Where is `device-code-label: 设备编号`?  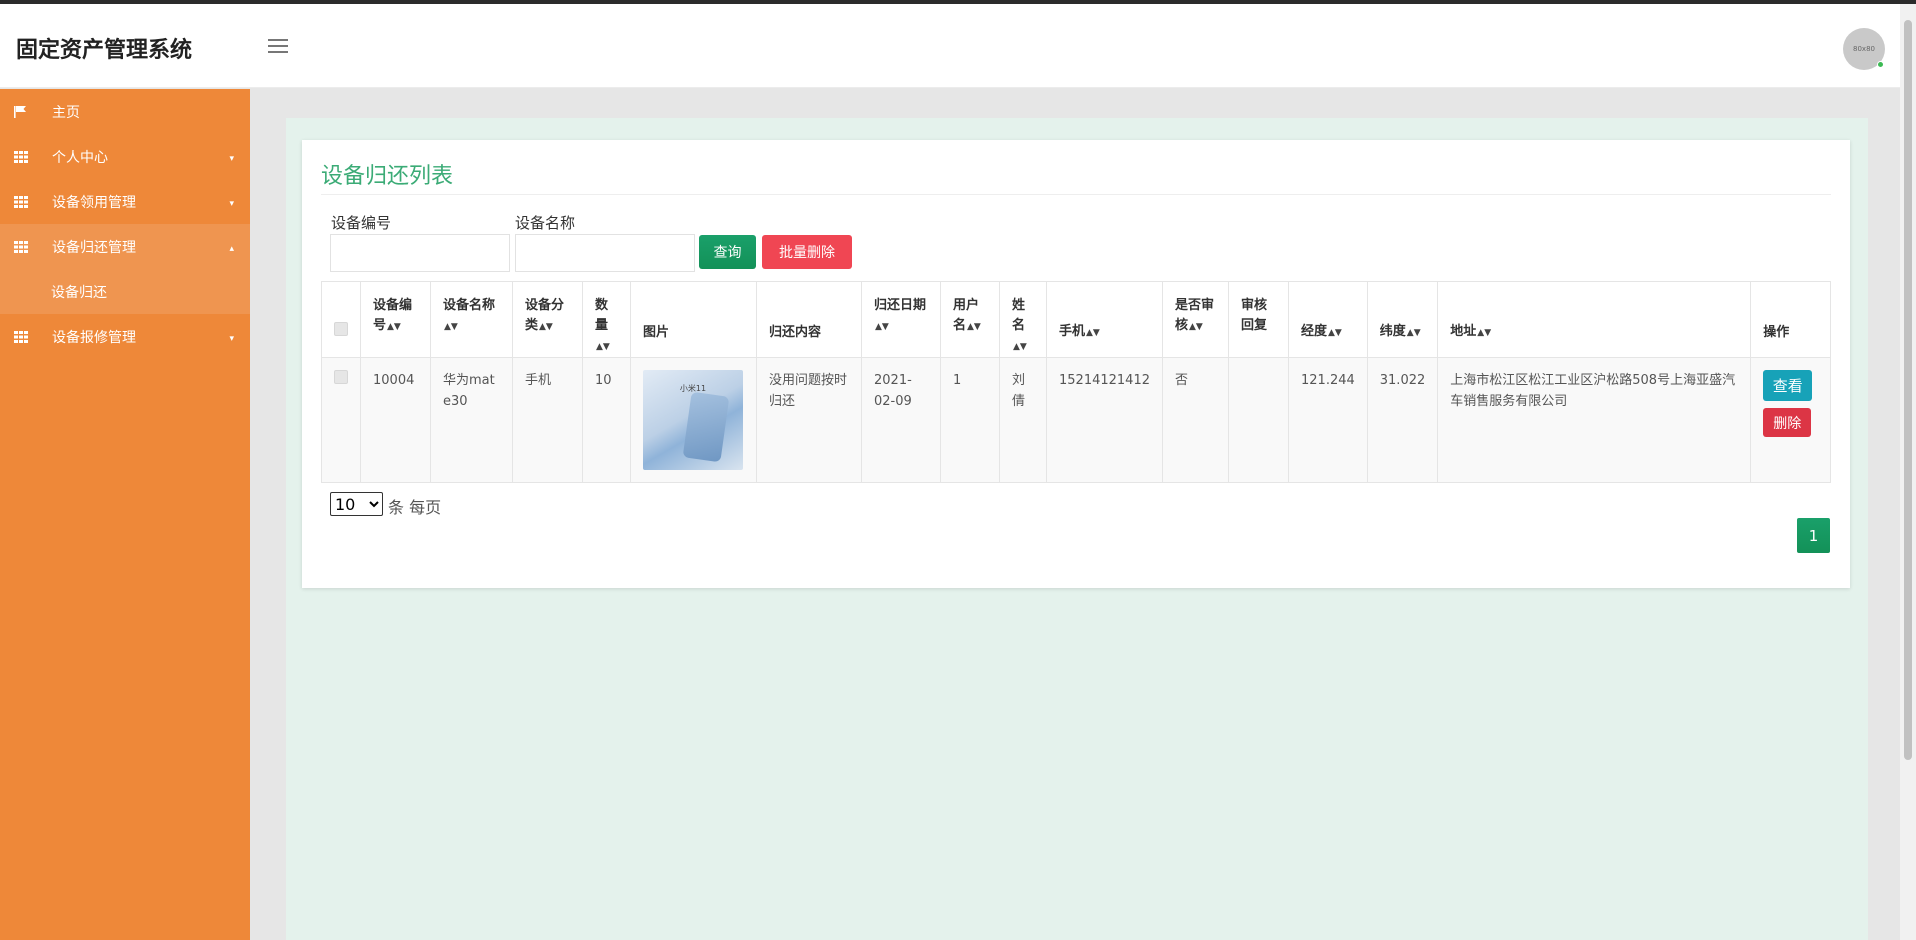 device-code-label: 设备编号 is located at coordinates (361, 223).